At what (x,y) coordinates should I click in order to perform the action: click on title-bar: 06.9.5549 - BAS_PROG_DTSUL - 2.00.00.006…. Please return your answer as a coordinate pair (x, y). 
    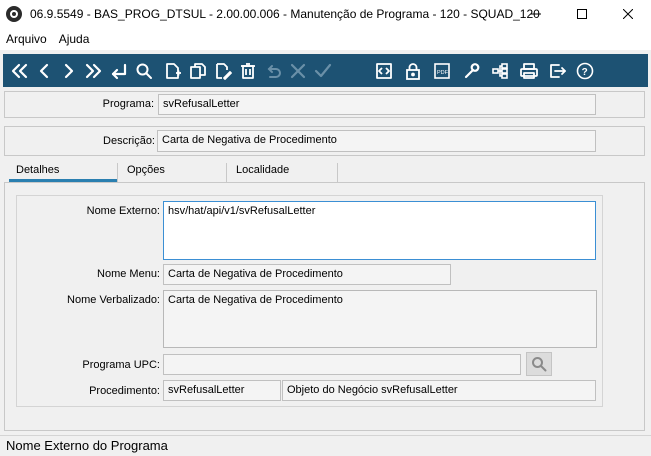
    Looking at the image, I should click on (325, 14).